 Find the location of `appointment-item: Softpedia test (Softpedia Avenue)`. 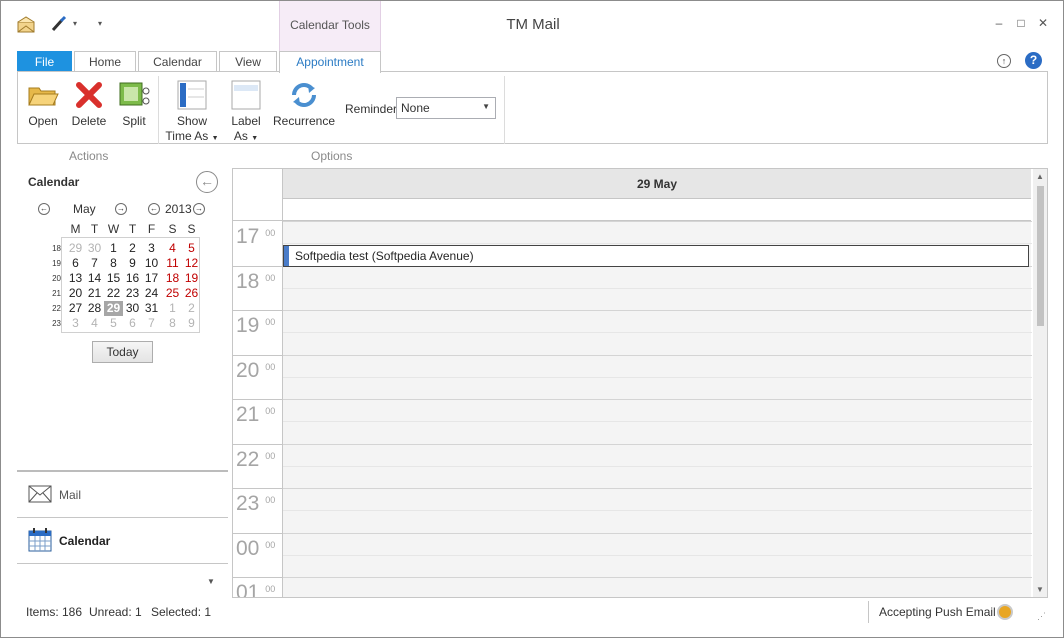

appointment-item: Softpedia test (Softpedia Avenue) is located at coordinates (656, 256).